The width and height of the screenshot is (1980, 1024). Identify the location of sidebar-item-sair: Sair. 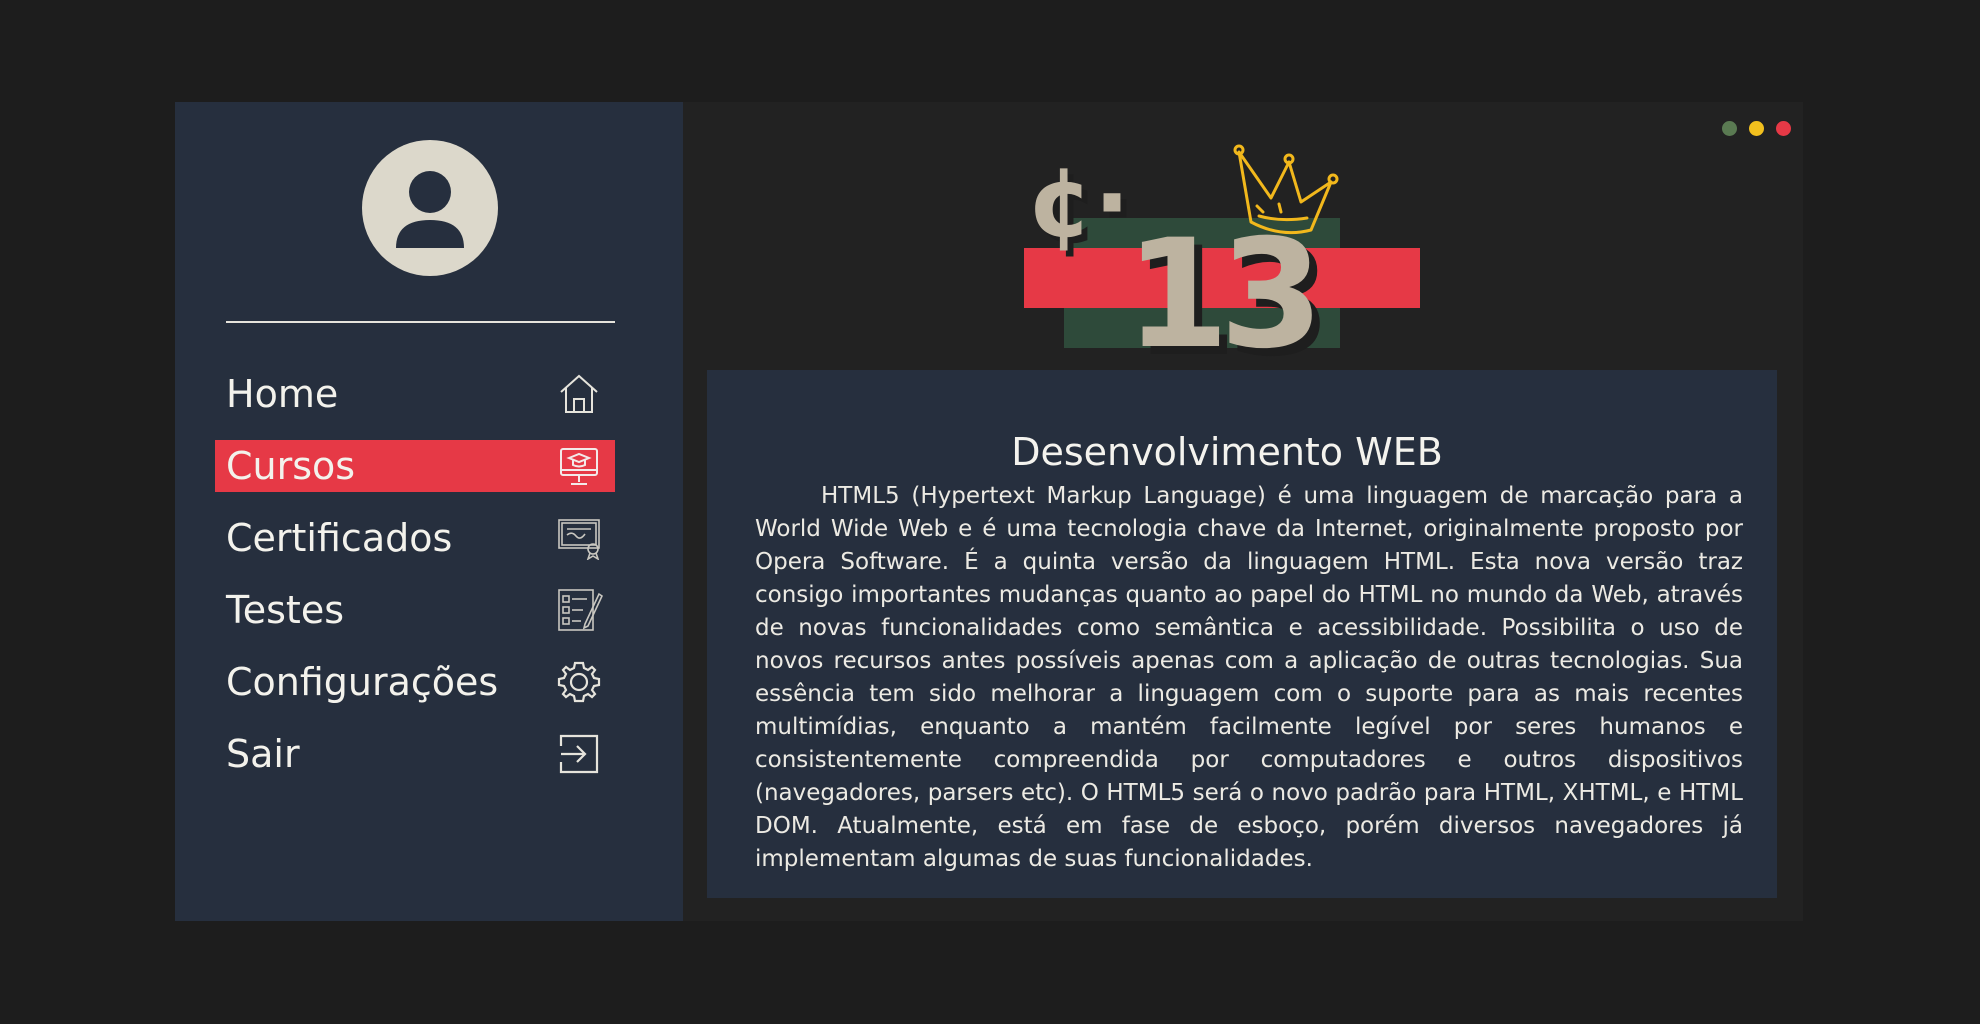
(415, 754).